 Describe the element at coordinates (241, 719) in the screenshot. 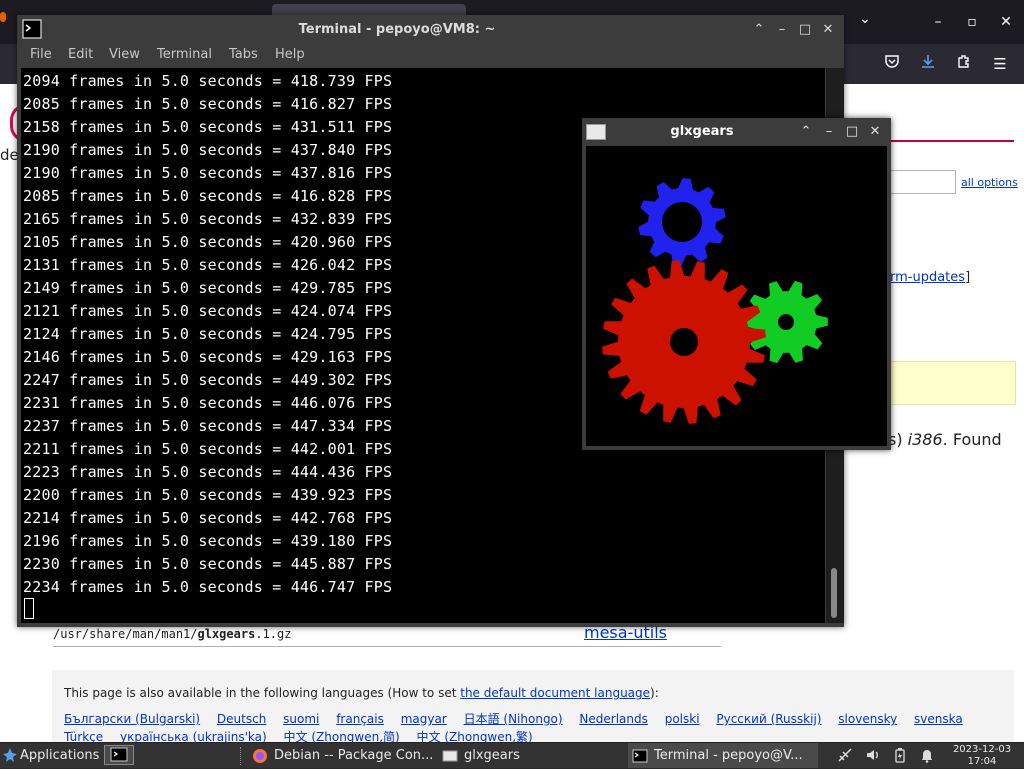

I see `language-link: Deutsch` at that location.